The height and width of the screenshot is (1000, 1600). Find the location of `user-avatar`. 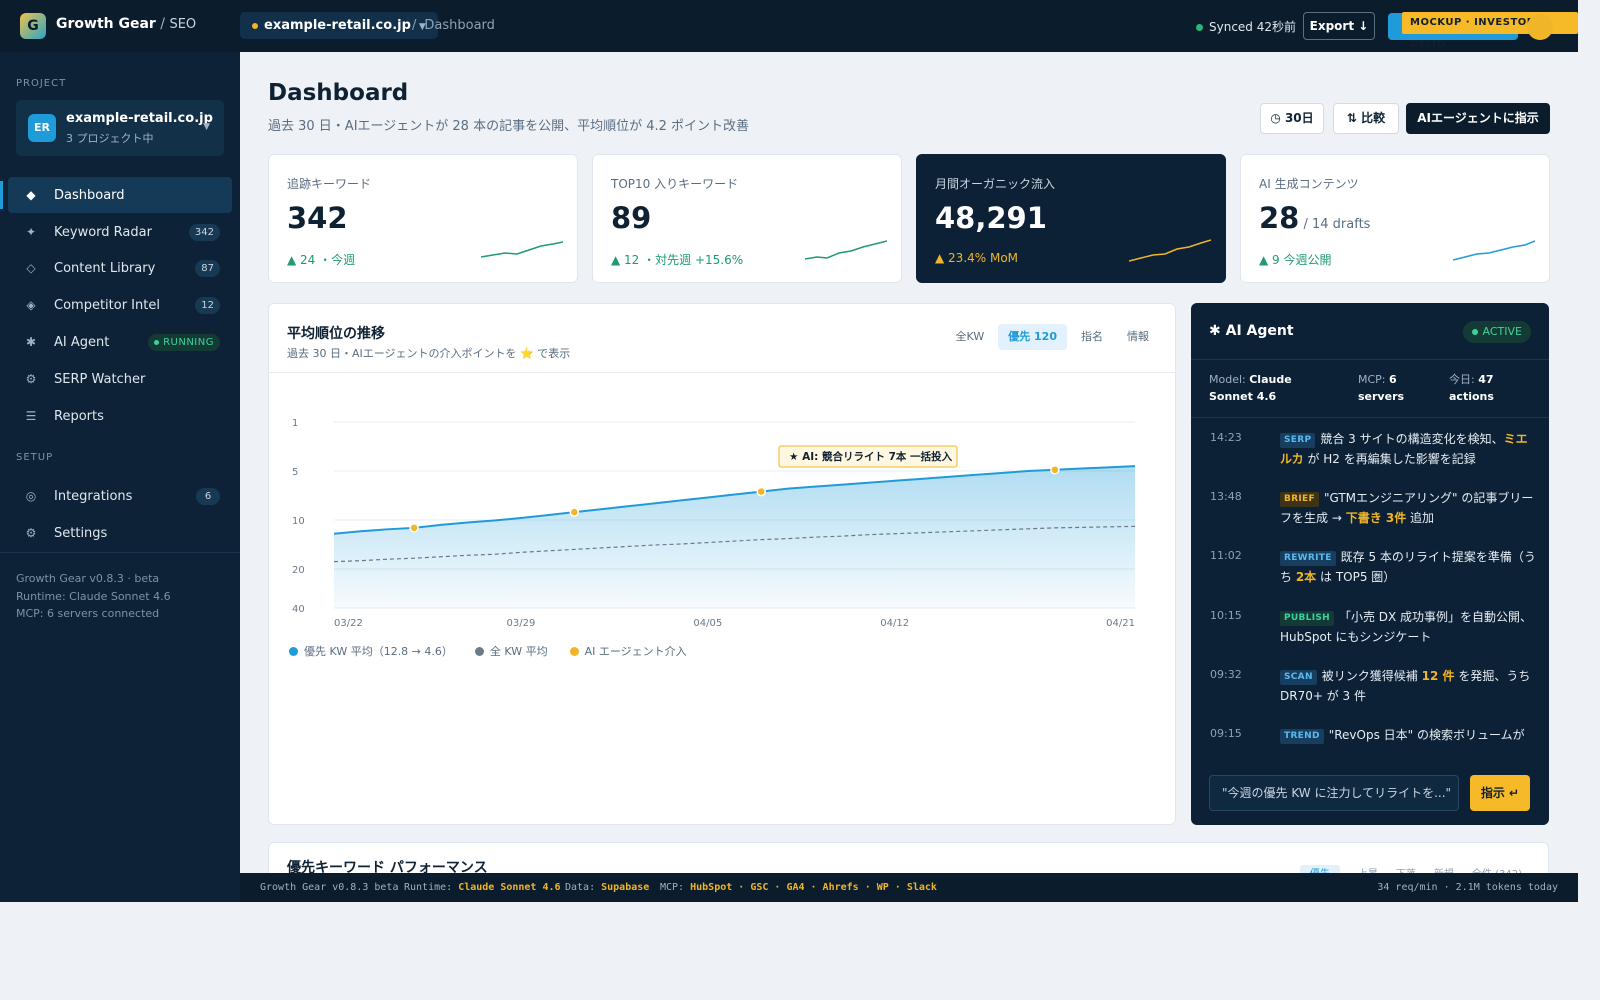

user-avatar is located at coordinates (1540, 27).